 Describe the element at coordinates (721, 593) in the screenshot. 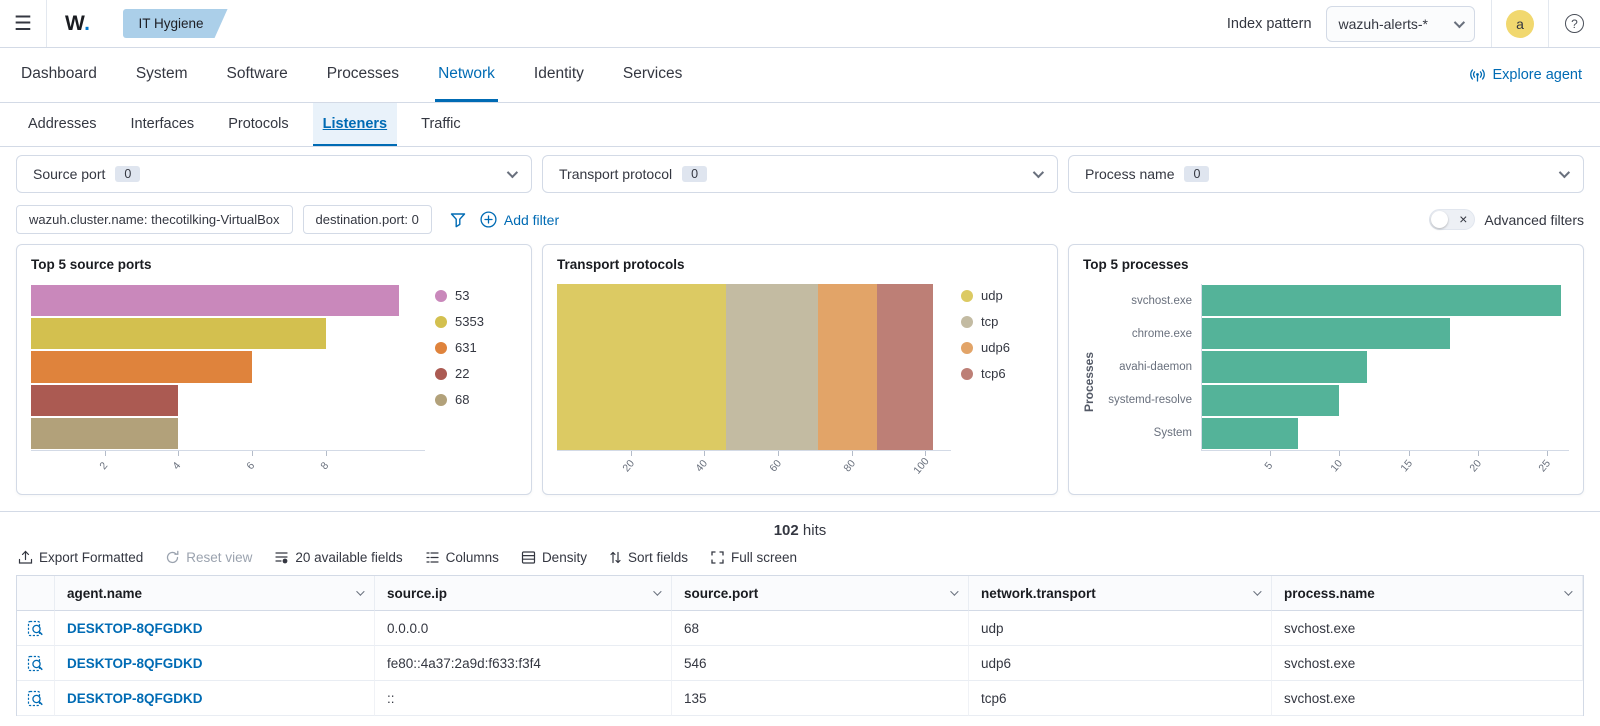

I see `column-header-label: source.port` at that location.